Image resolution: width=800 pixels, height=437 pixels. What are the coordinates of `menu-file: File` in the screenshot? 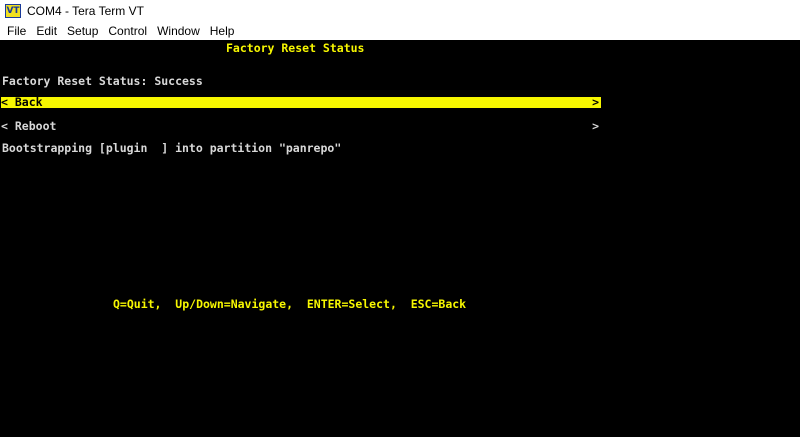 It's located at (15, 31).